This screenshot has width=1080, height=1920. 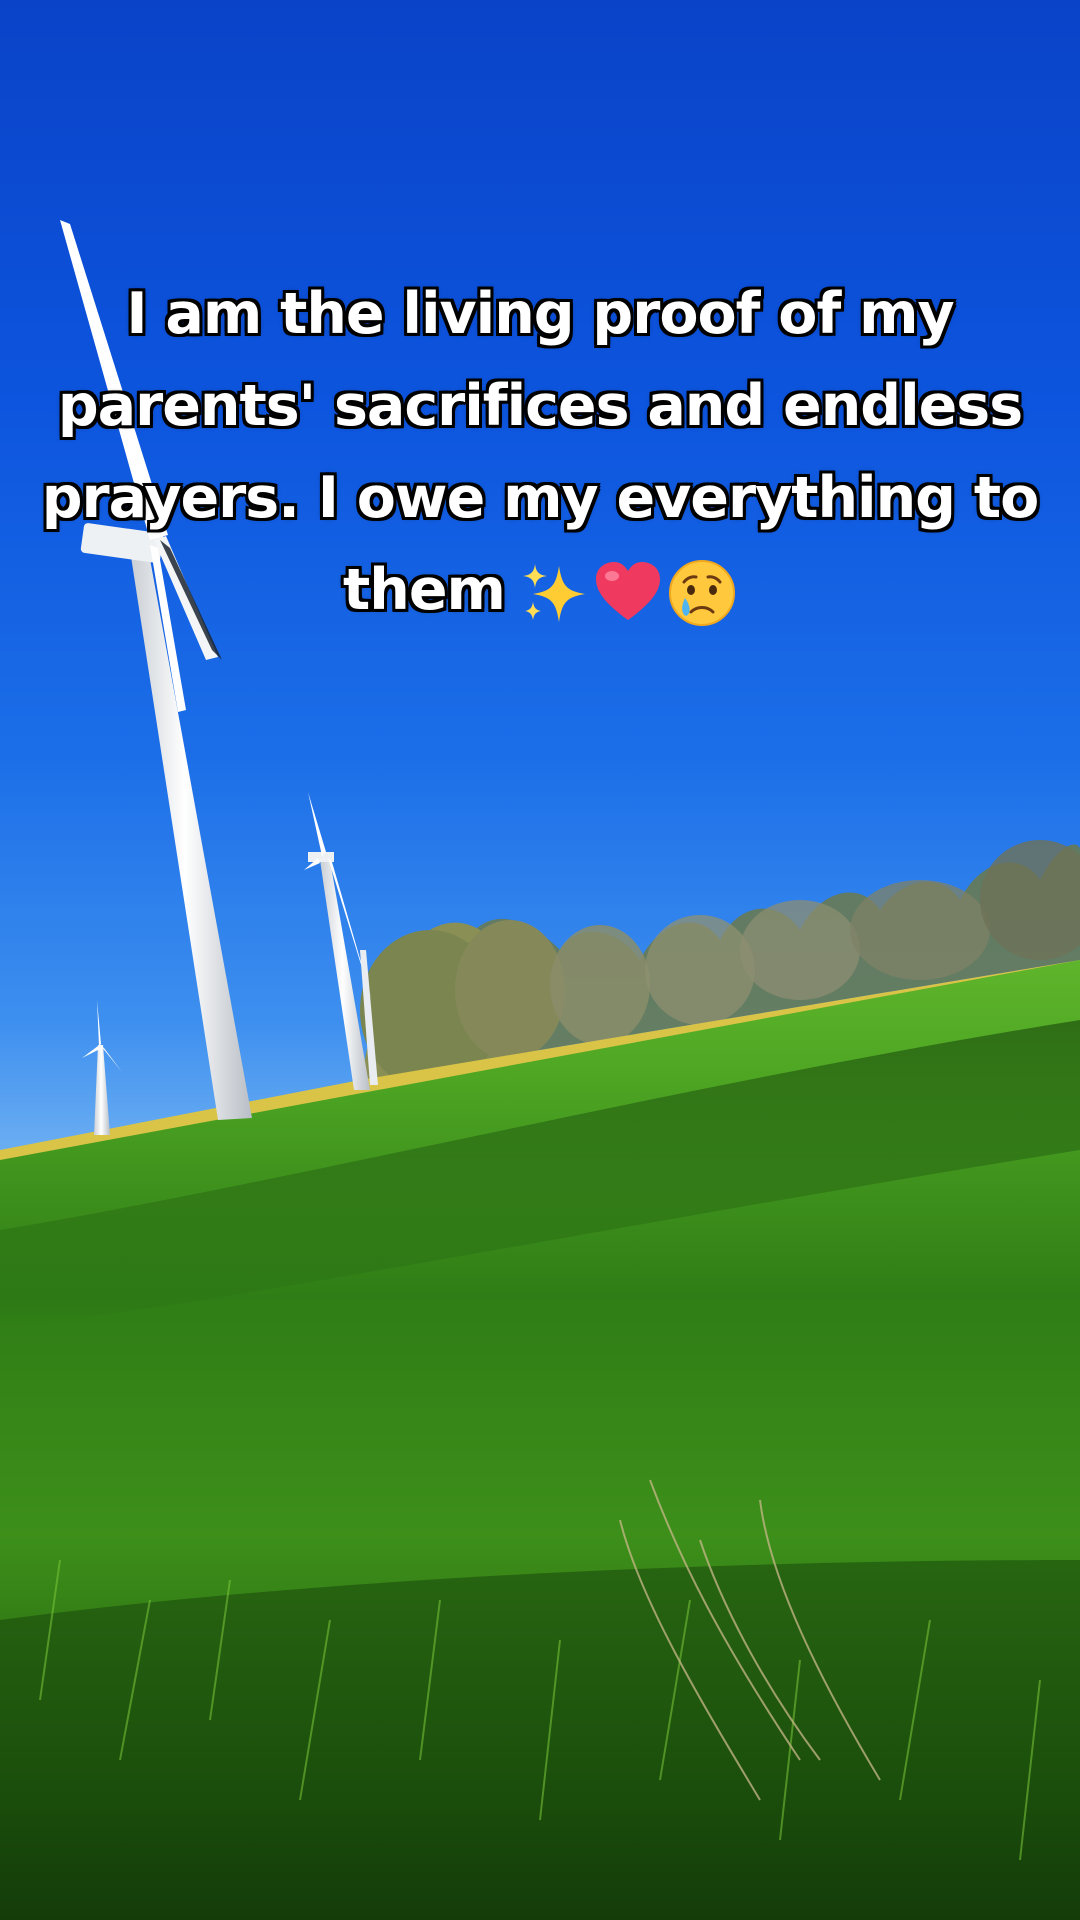 I want to click on sparkles-icon, so click(x=553, y=593).